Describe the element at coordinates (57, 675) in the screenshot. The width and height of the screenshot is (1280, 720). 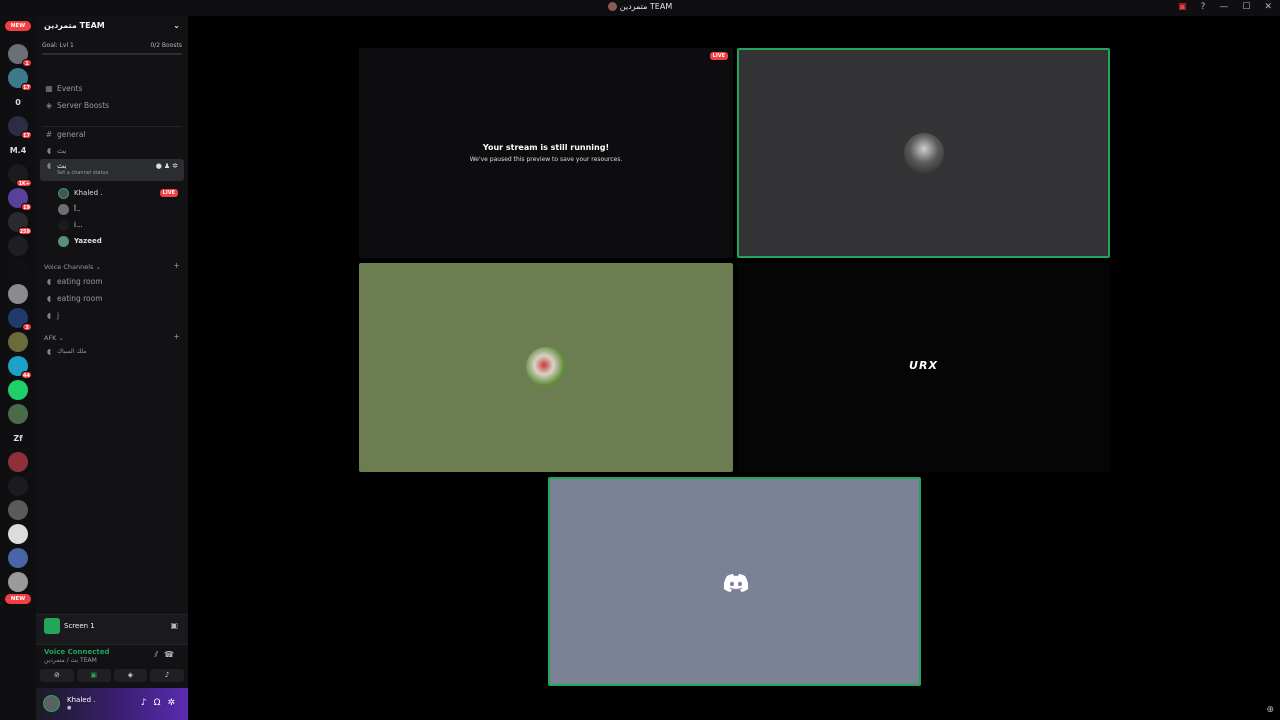
I see `camera-button: ⊘` at that location.